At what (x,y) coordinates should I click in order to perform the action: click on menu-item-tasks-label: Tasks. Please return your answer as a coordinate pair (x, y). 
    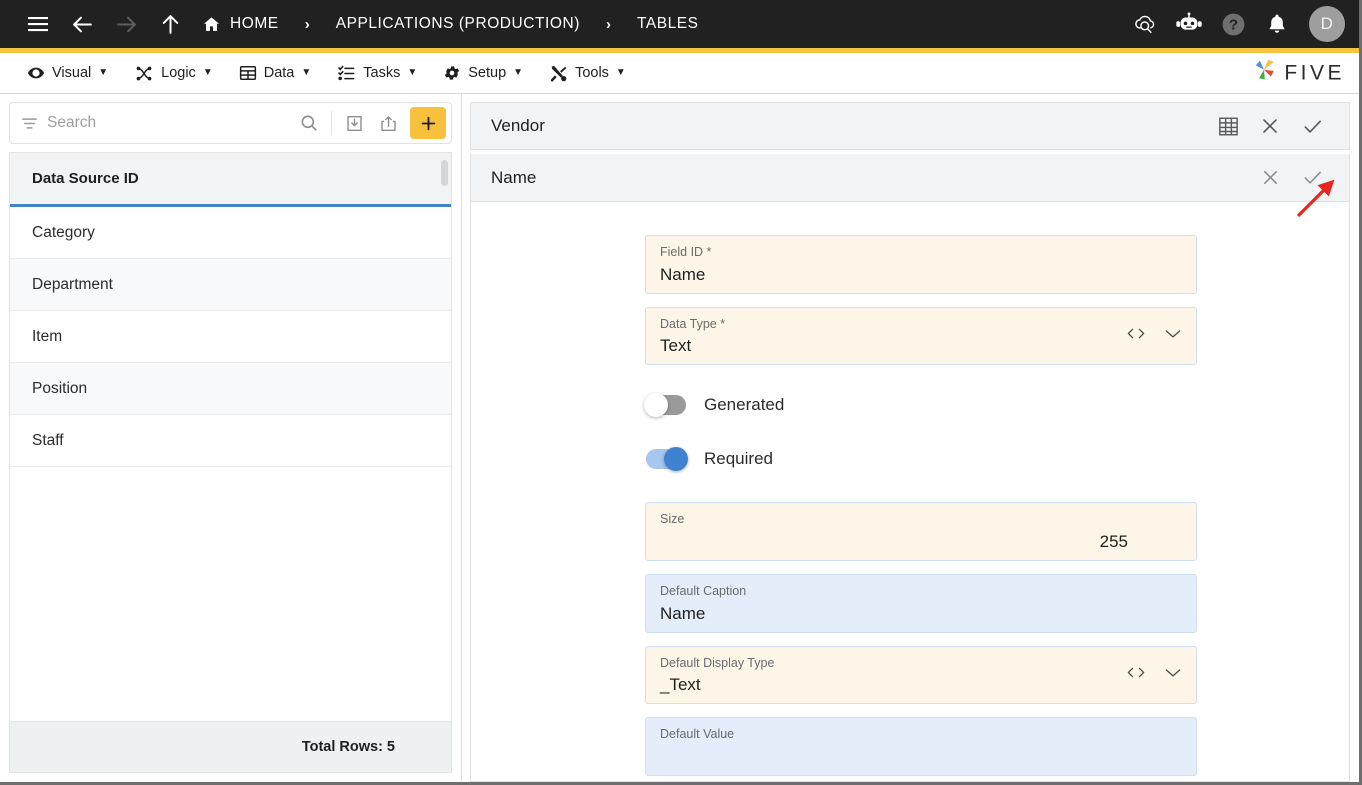
    Looking at the image, I should click on (382, 73).